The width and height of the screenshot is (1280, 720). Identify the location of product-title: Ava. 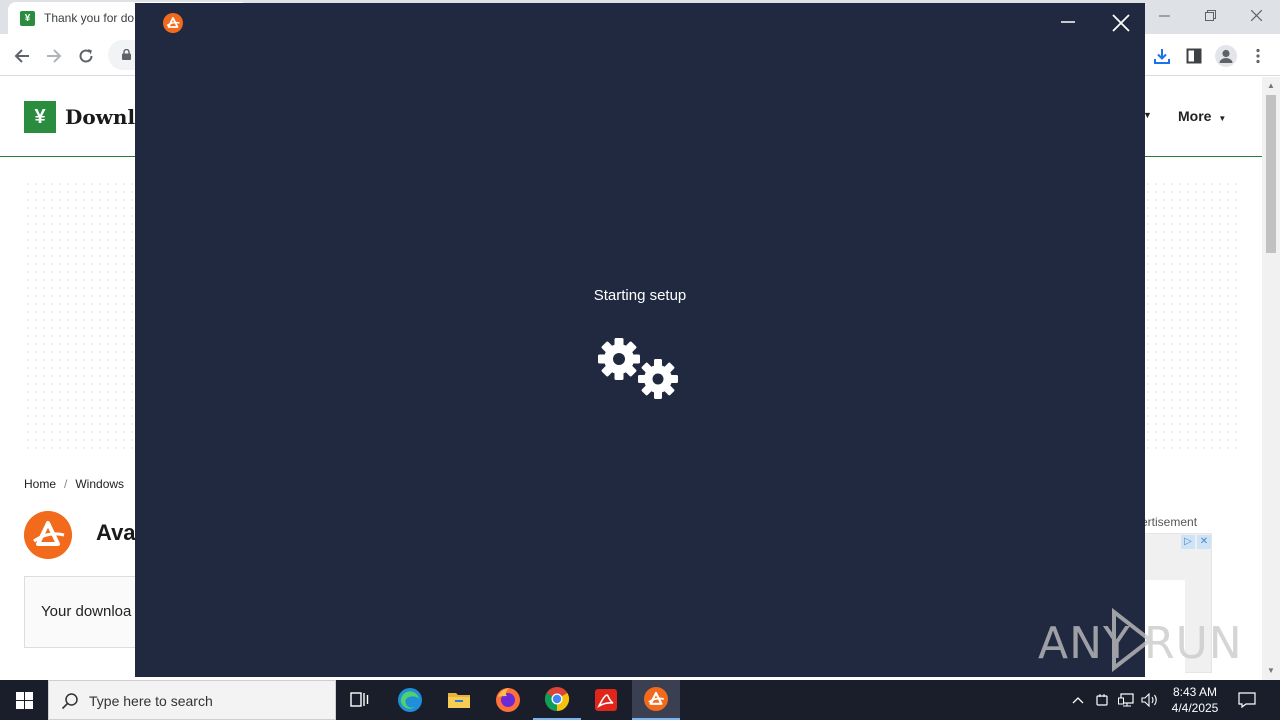
(116, 532).